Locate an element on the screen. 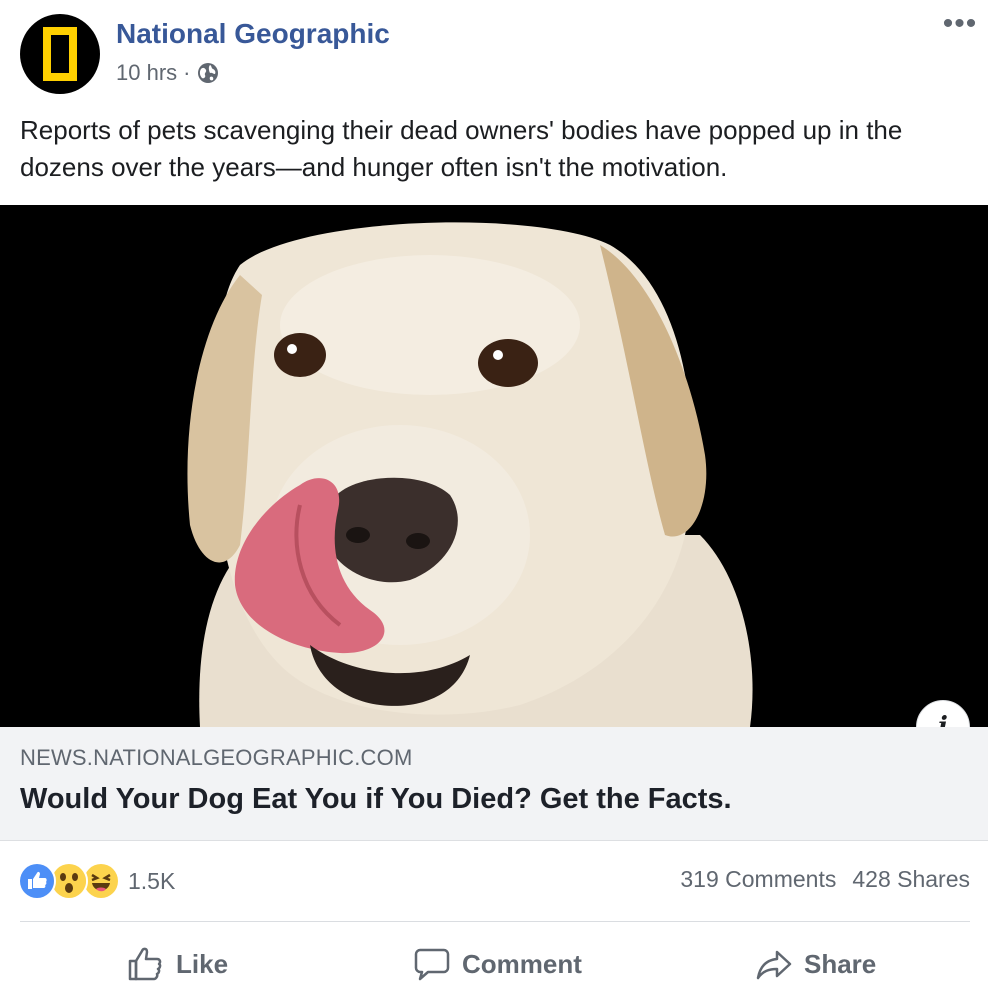 The height and width of the screenshot is (1000, 988). like-label: Like is located at coordinates (202, 963).